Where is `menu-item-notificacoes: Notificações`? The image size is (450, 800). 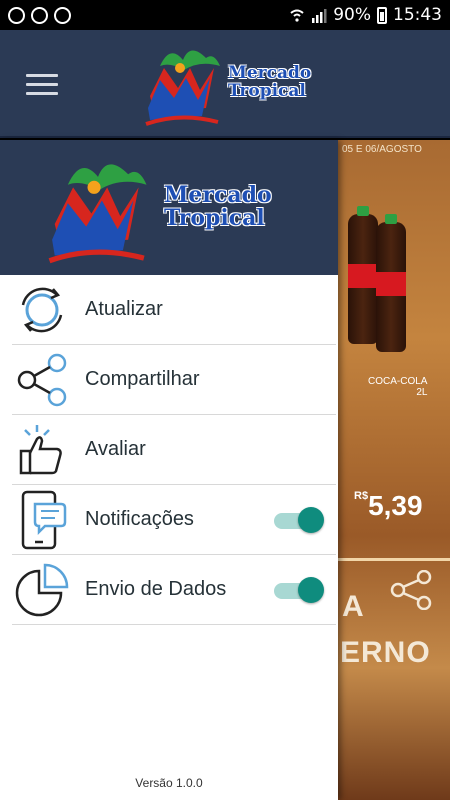
menu-item-notificacoes: Notificações is located at coordinates (174, 520).